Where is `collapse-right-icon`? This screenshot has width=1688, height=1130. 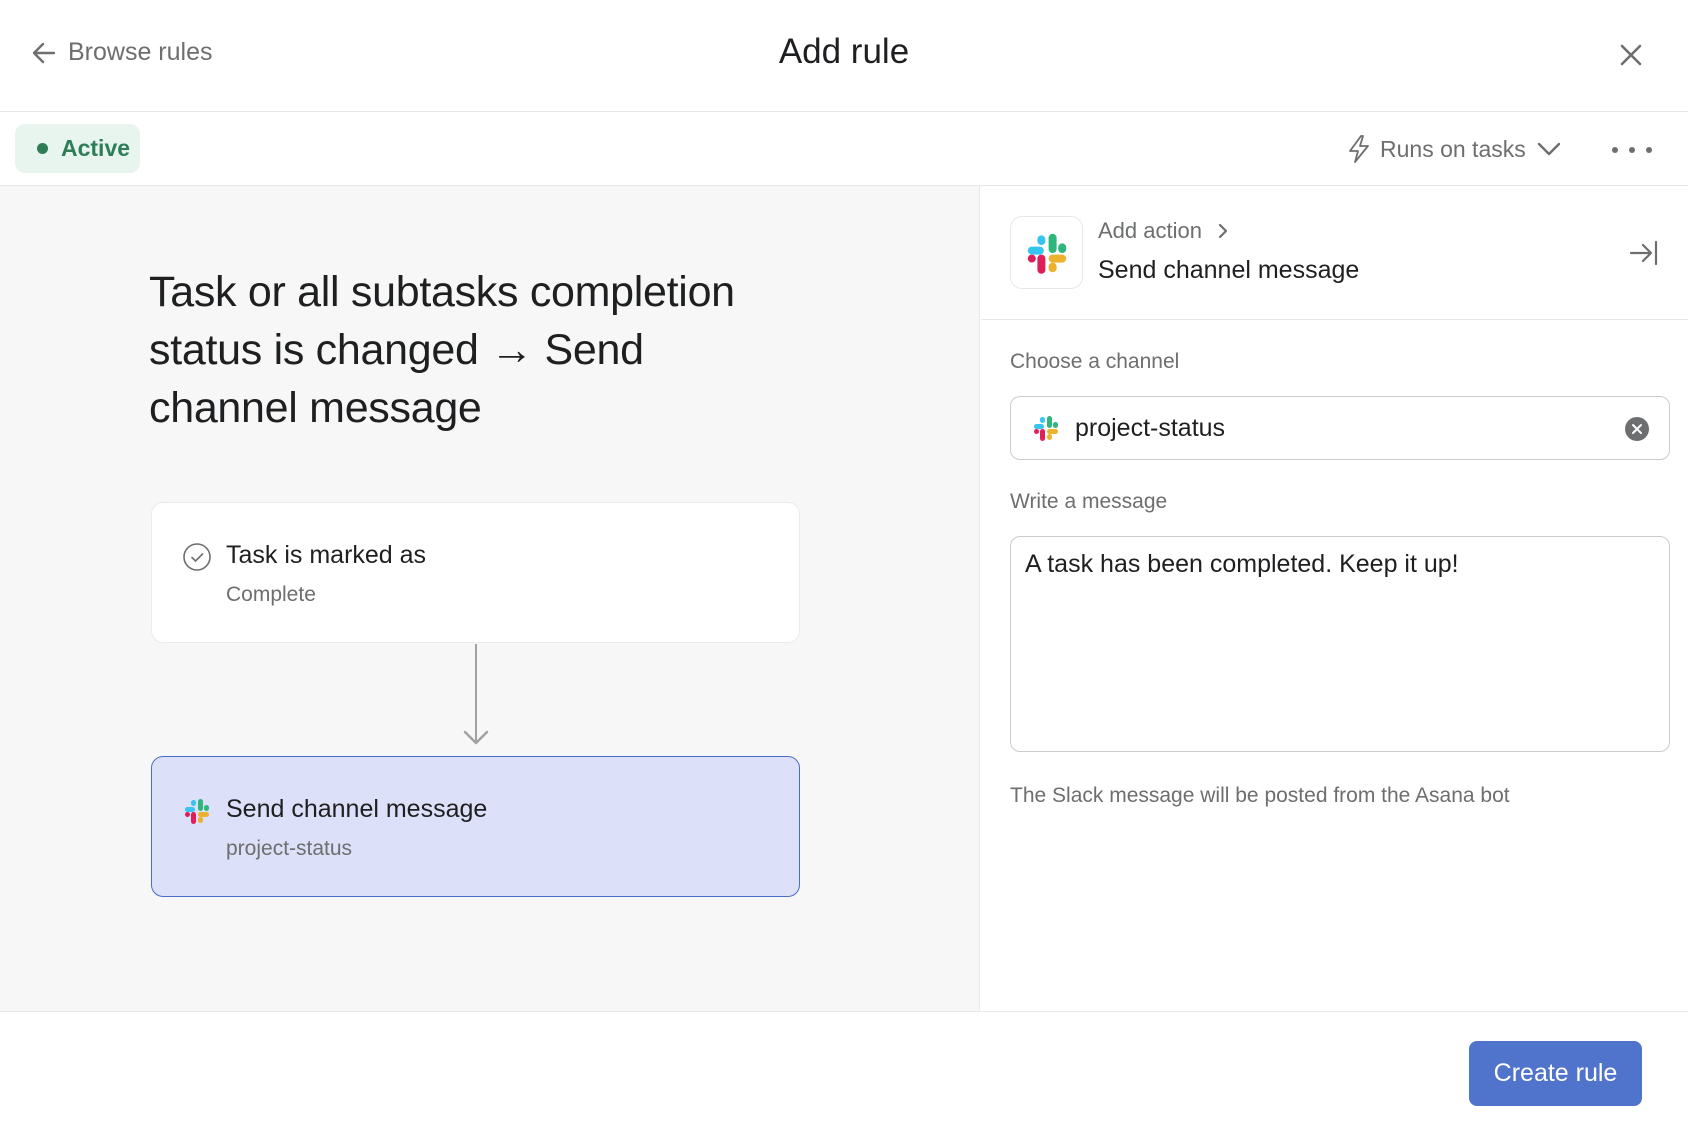
collapse-right-icon is located at coordinates (1643, 253).